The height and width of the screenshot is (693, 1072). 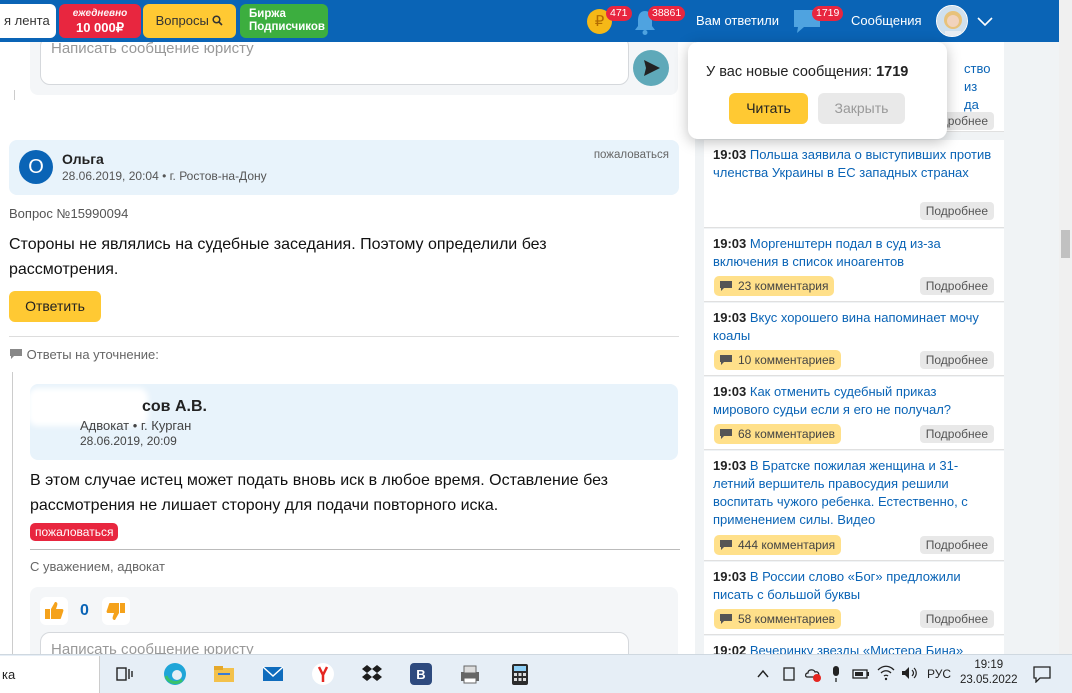 What do you see at coordinates (861, 108) in the screenshot?
I see `close-button: Закрыть` at bounding box center [861, 108].